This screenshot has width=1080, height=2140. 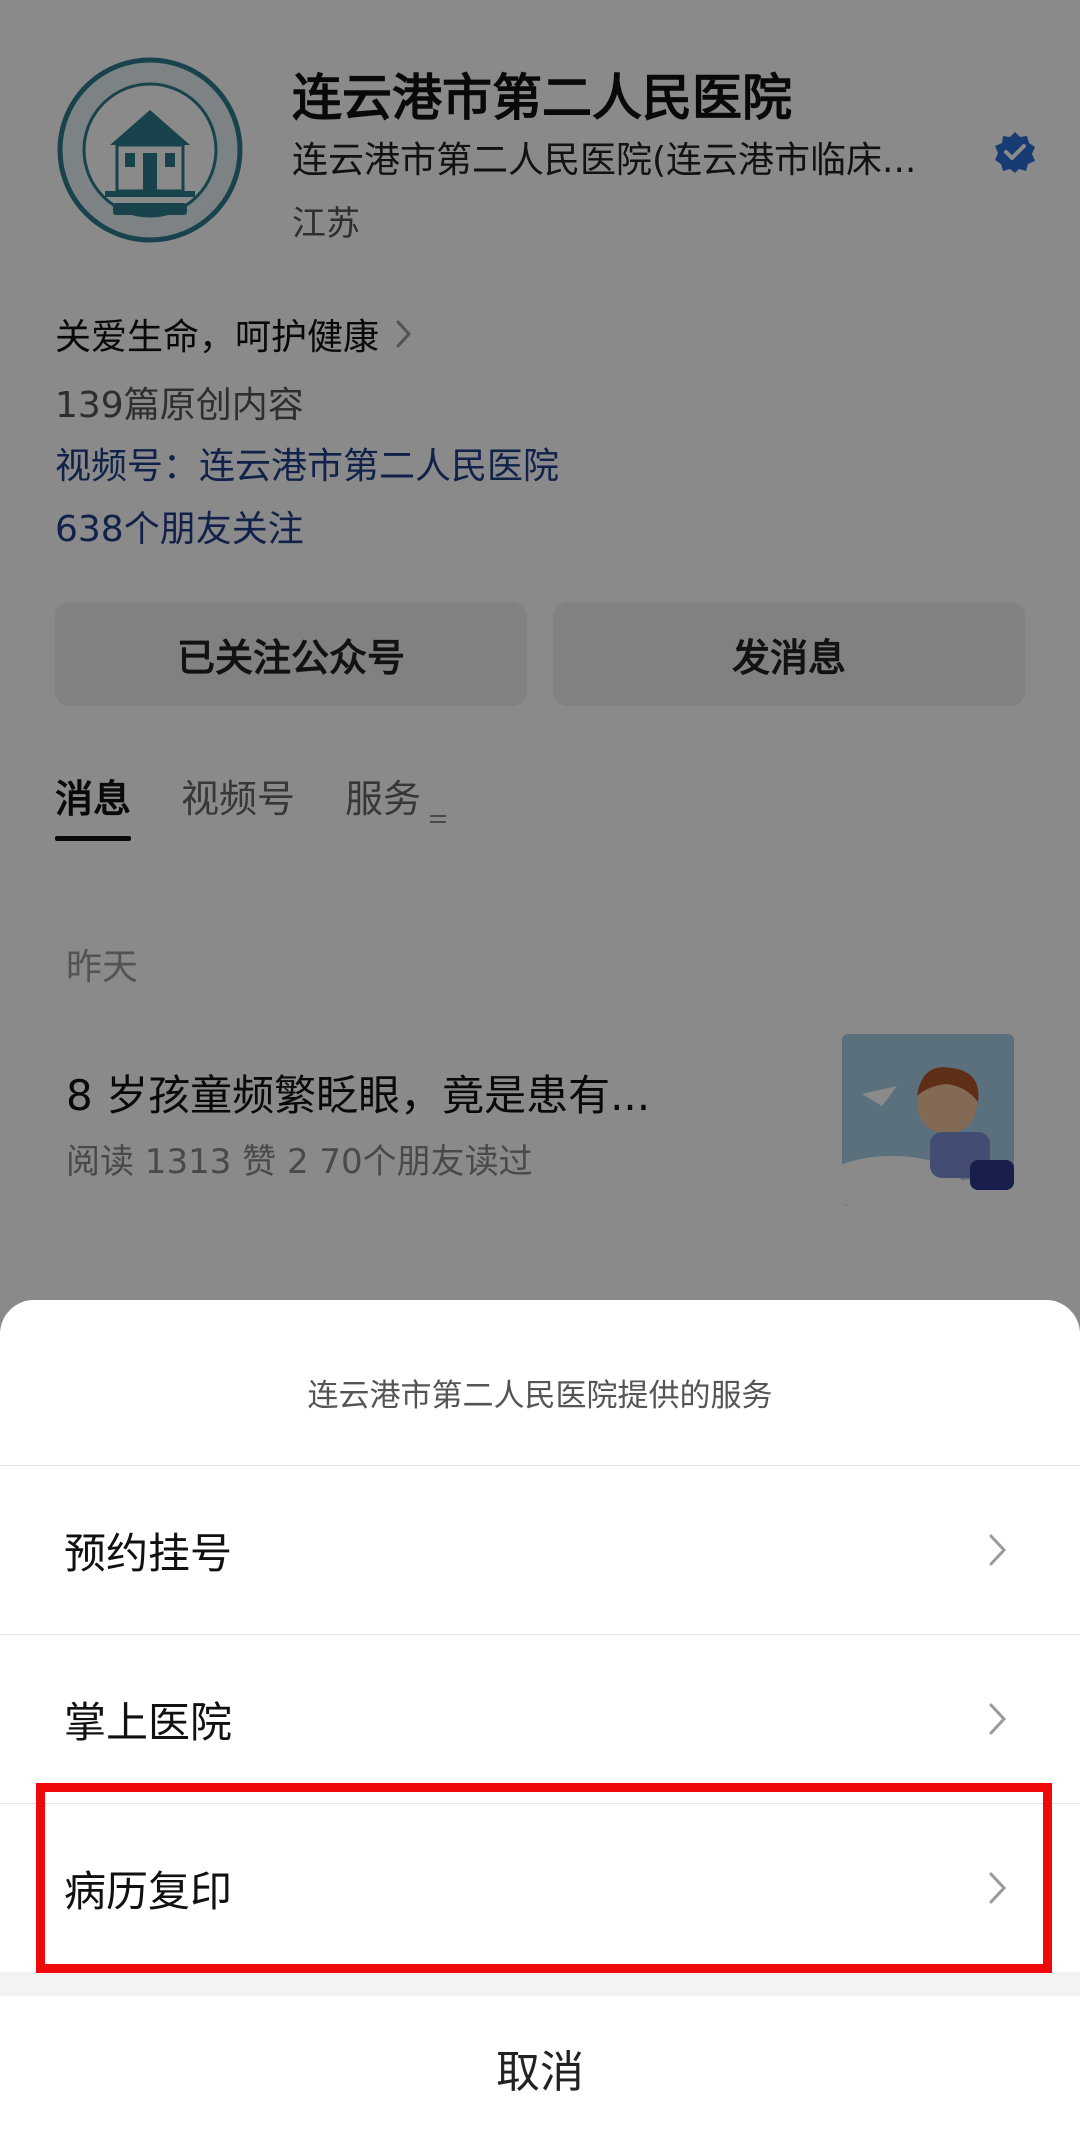 What do you see at coordinates (540, 2068) in the screenshot?
I see `cancel-button: 取消` at bounding box center [540, 2068].